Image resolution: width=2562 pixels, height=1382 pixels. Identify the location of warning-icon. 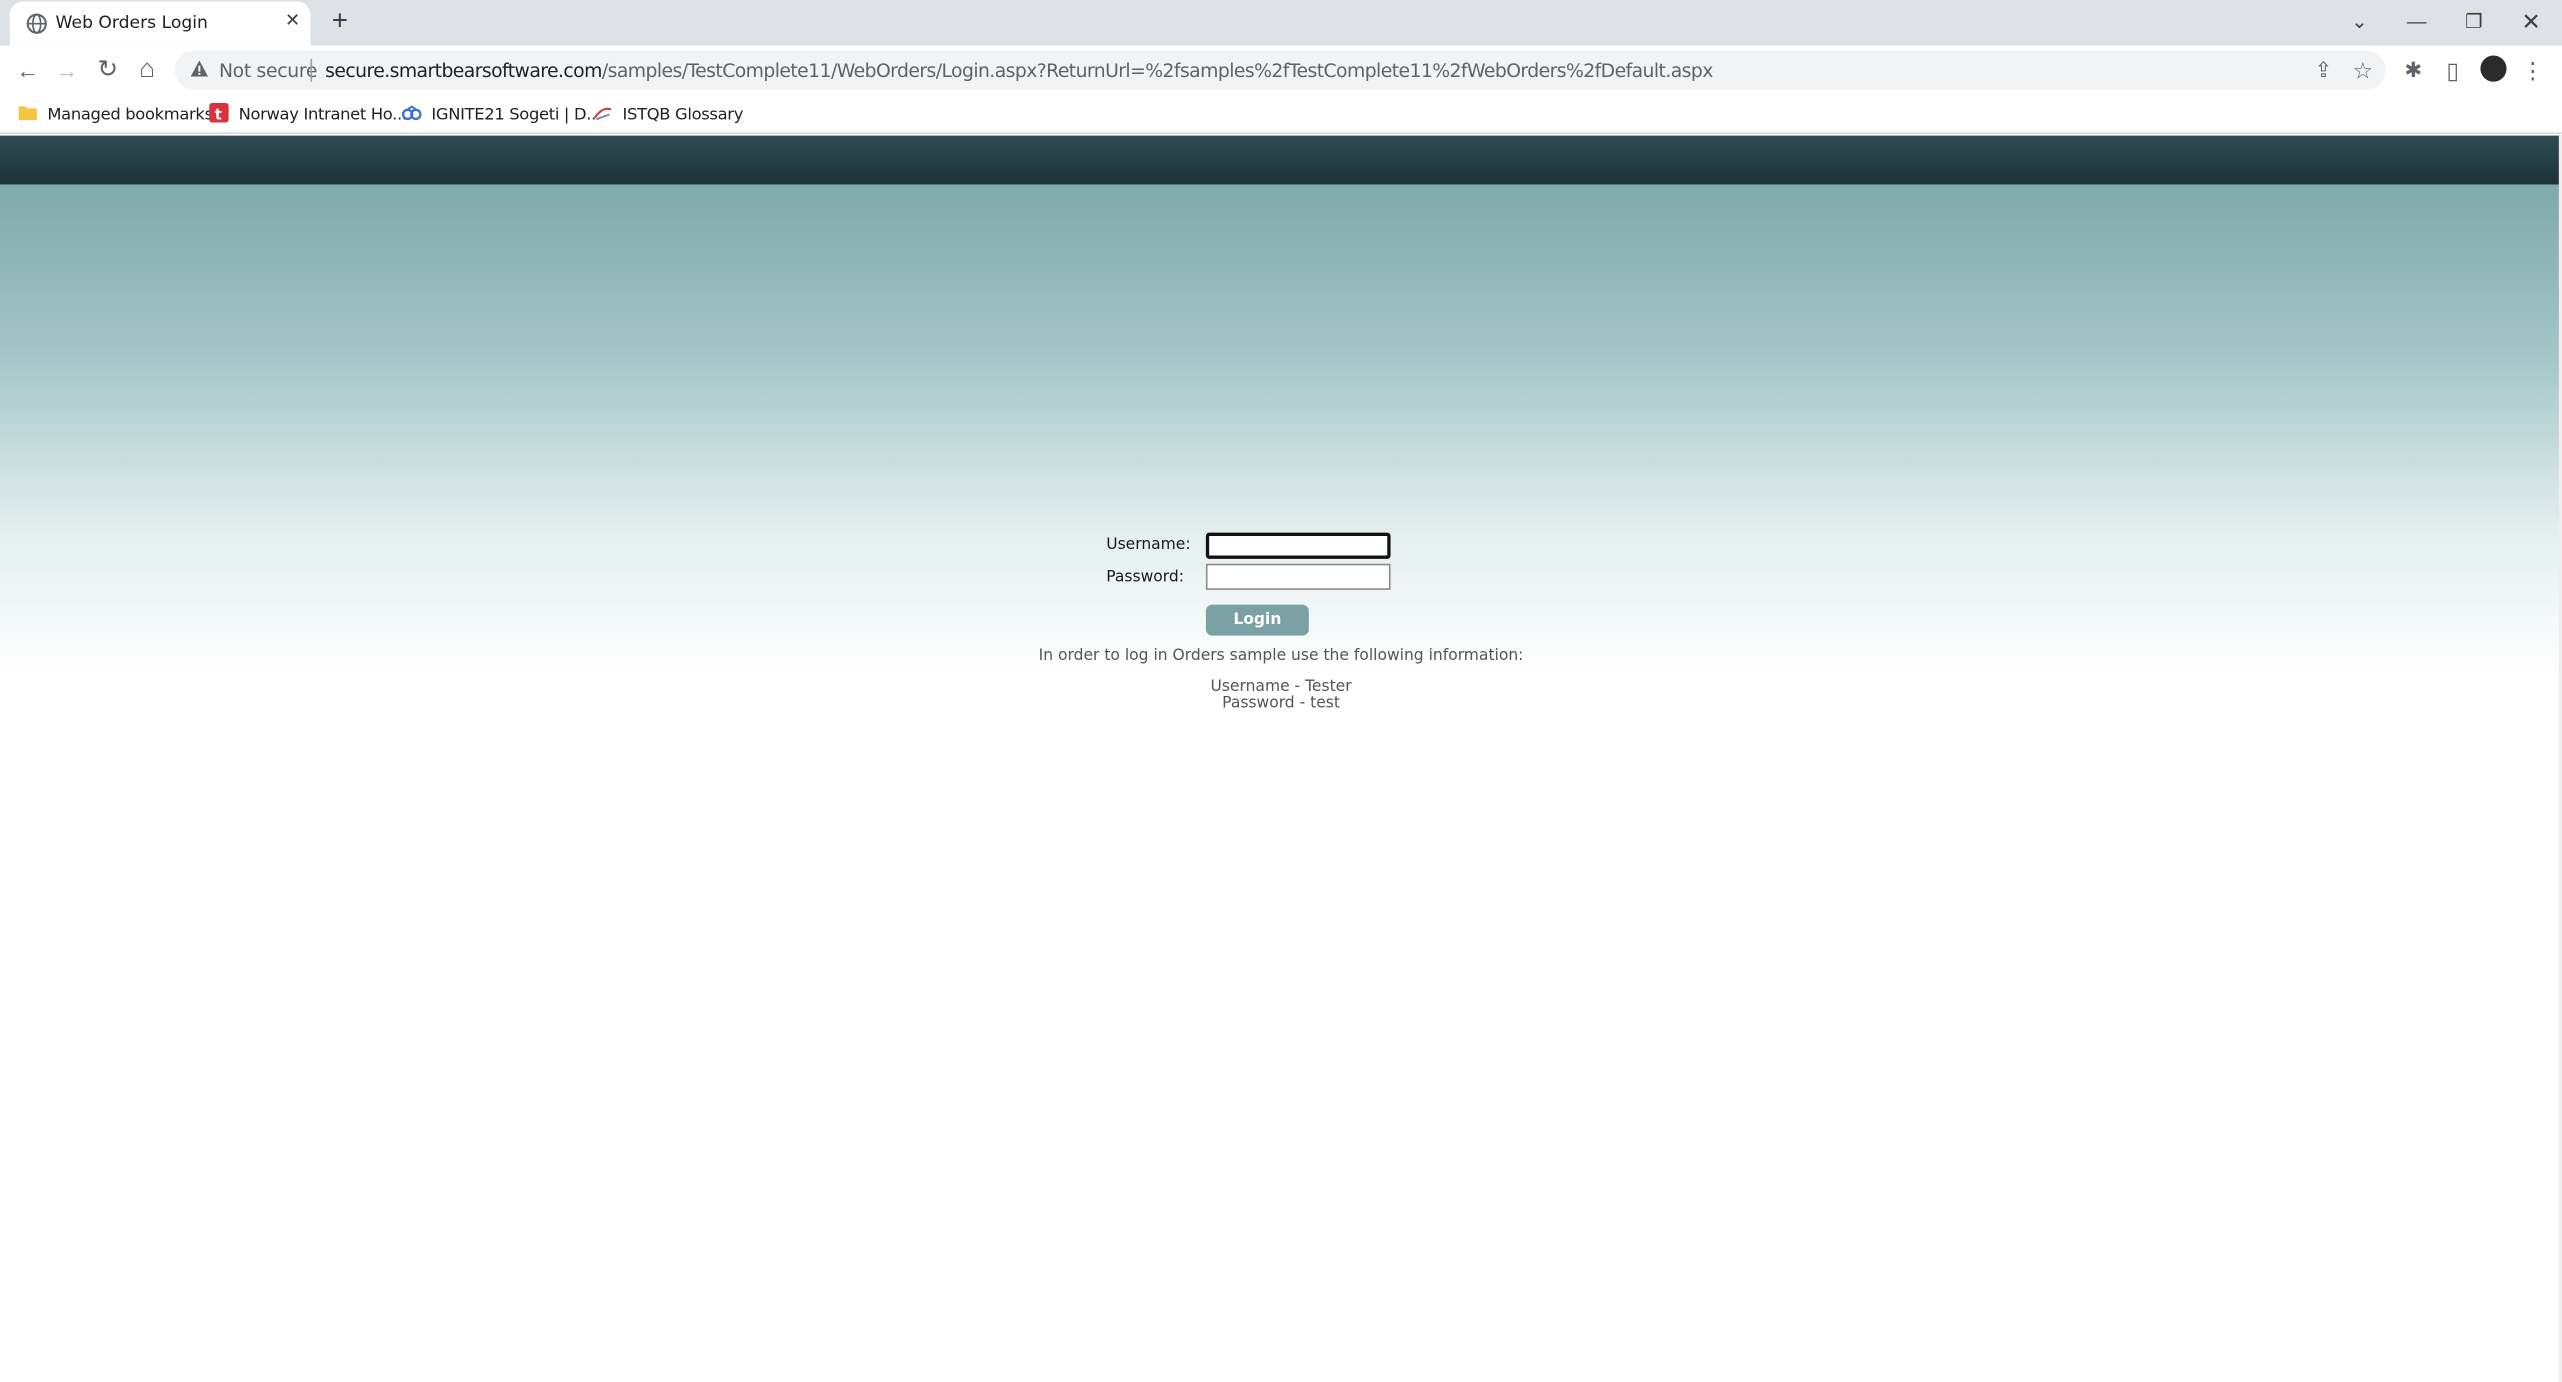
(200, 69).